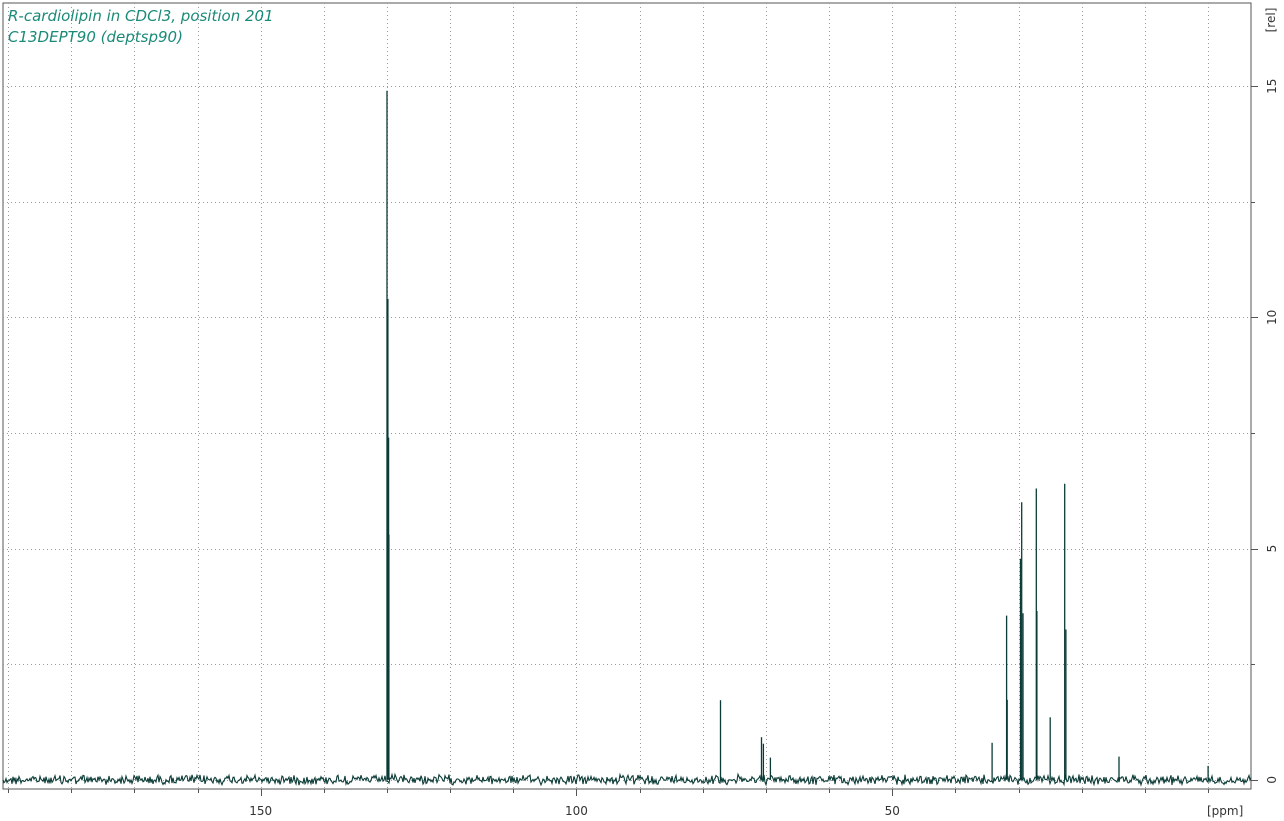  What do you see at coordinates (892, 811) in the screenshot?
I see `x-tick-label: 50` at bounding box center [892, 811].